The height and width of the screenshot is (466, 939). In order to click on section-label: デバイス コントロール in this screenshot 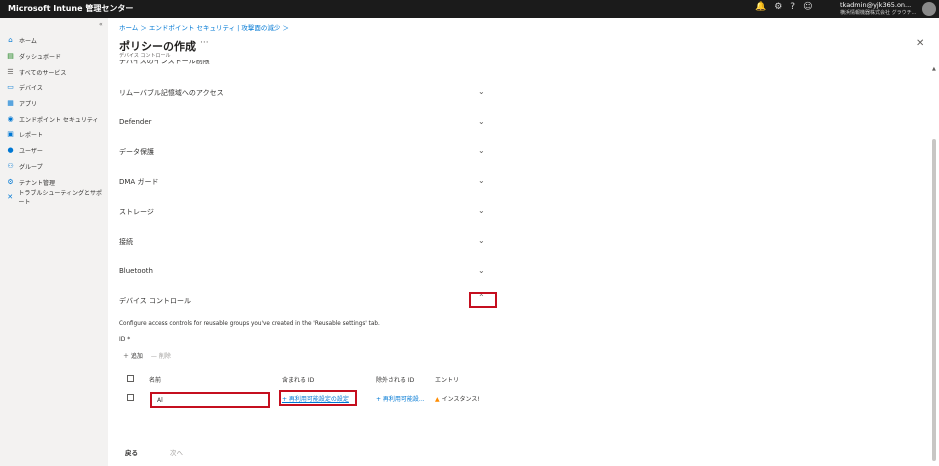, I will do `click(155, 301)`.